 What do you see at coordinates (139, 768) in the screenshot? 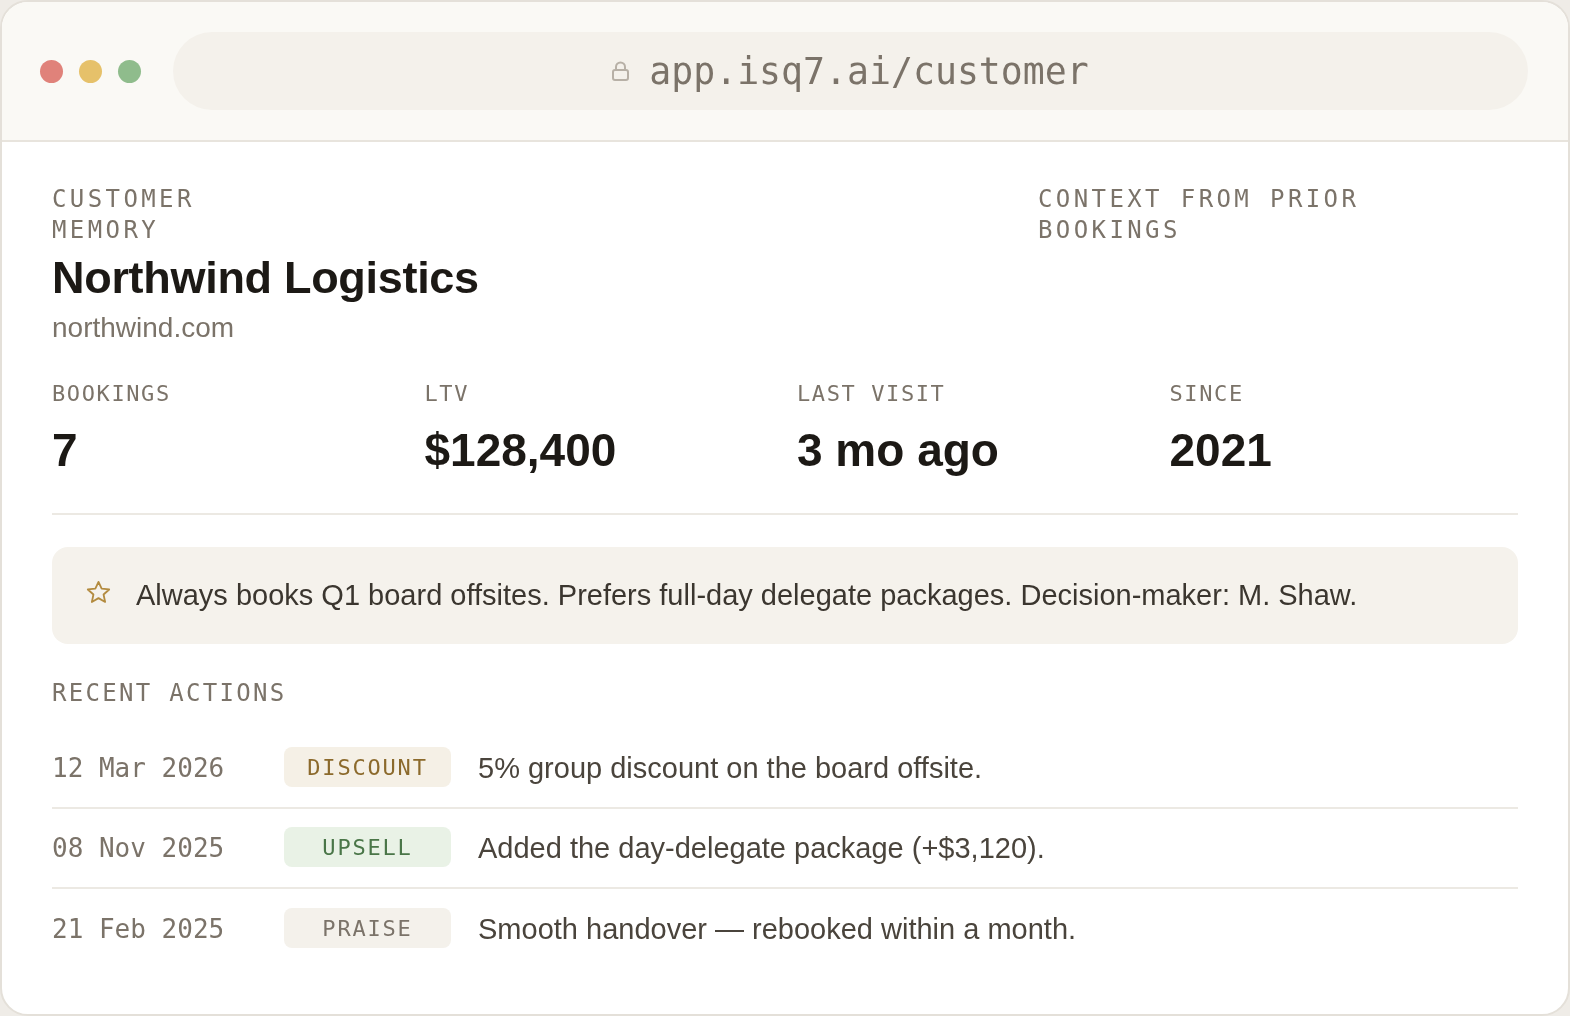
I see `action-date: 12 Mar 2026` at bounding box center [139, 768].